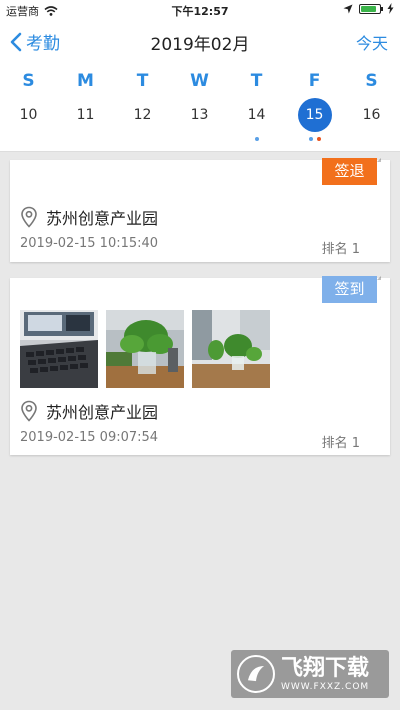 The image size is (400, 710). I want to click on plant-photo, so click(145, 349).